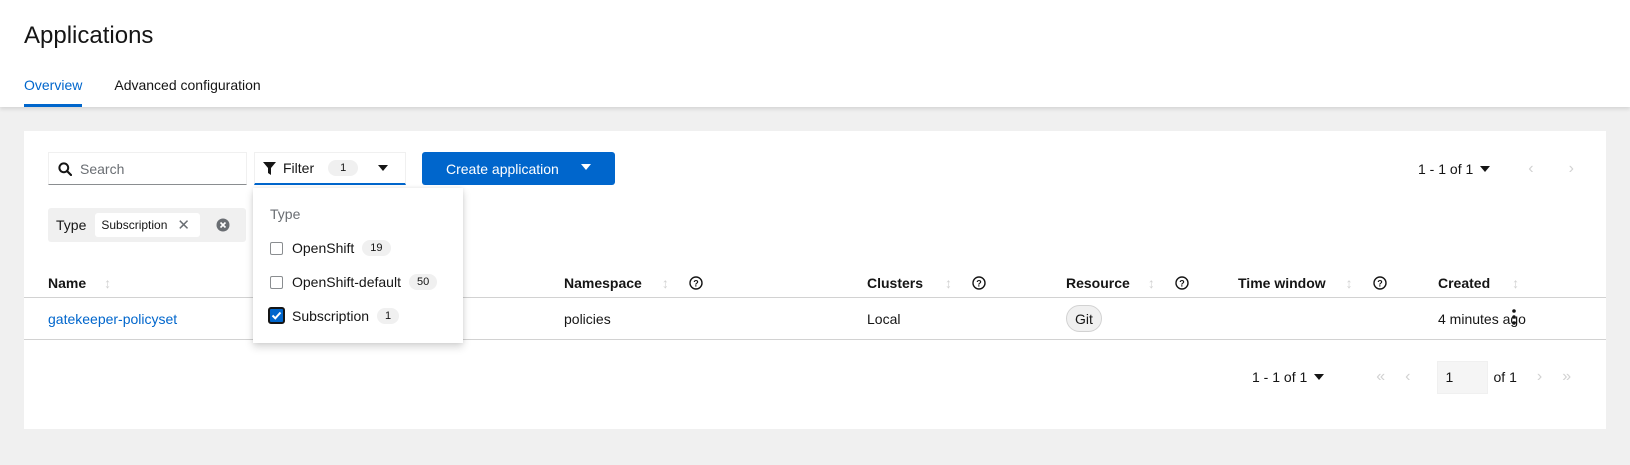 This screenshot has width=1630, height=465. Describe the element at coordinates (388, 315) in the screenshot. I see `count-badge: 1` at that location.